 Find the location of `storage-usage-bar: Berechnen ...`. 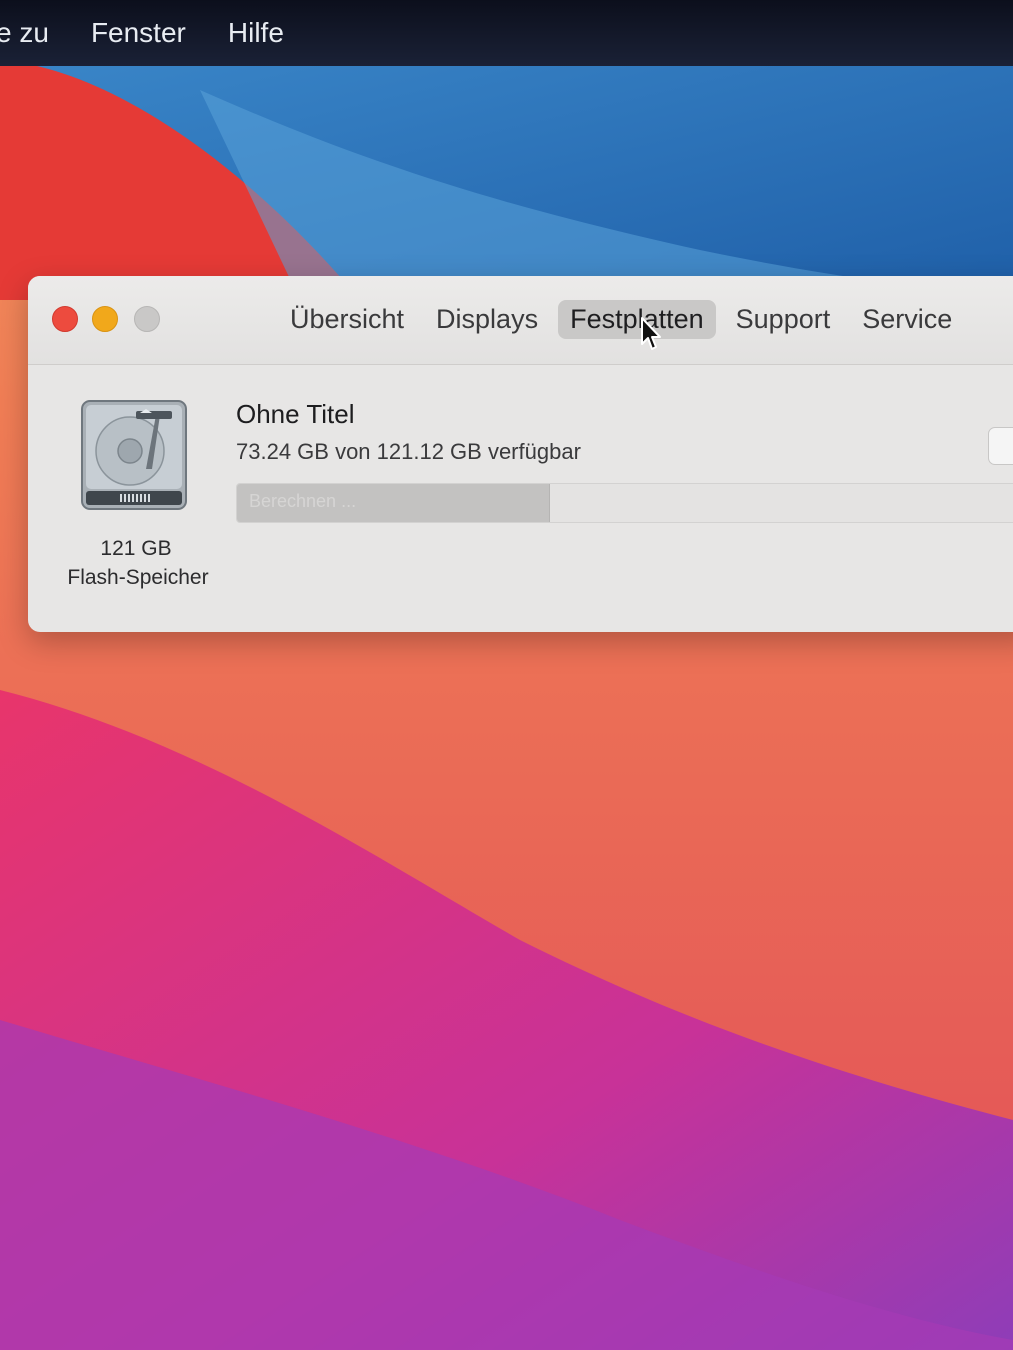

storage-usage-bar: Berechnen ... is located at coordinates (624, 503).